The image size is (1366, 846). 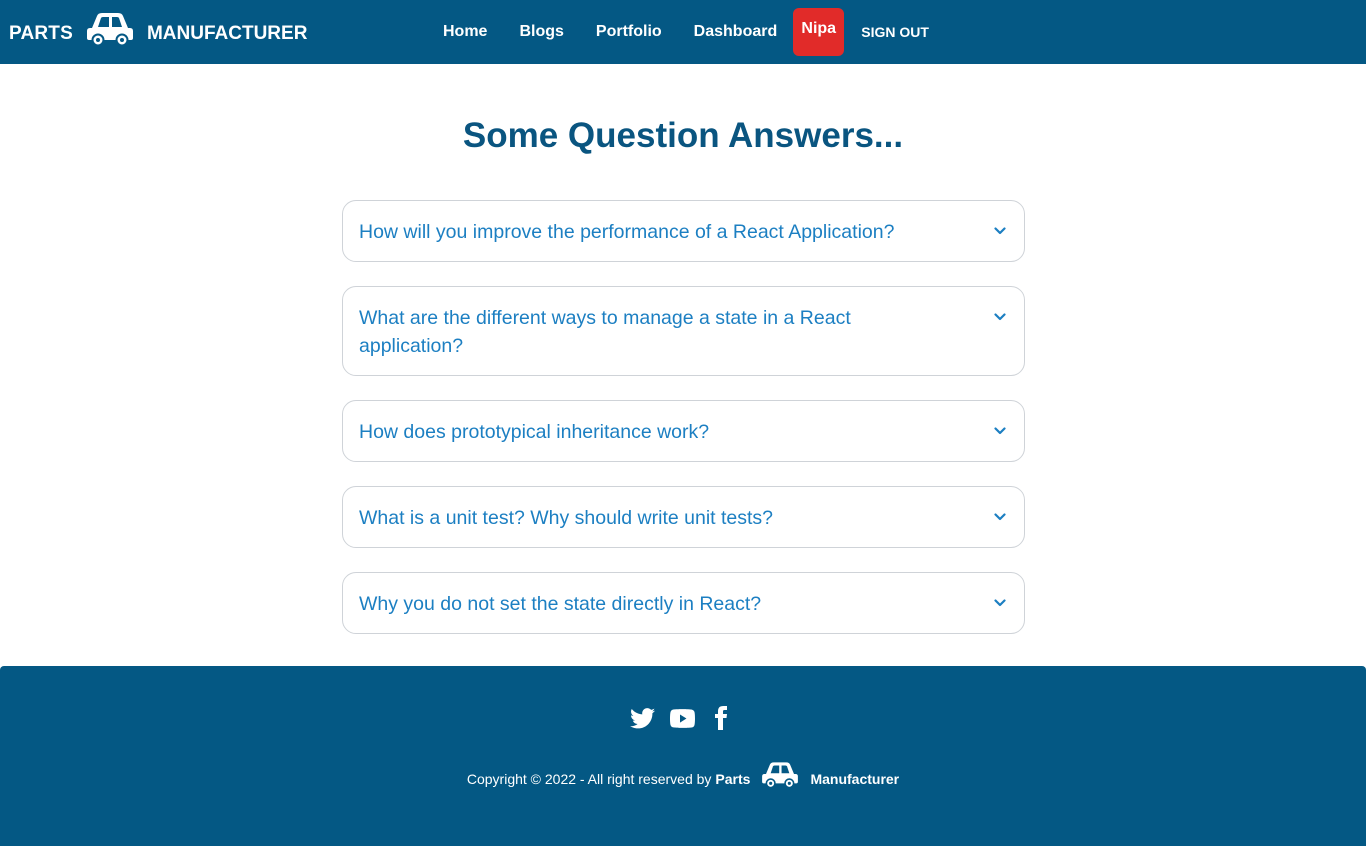 I want to click on nav-portfolio-link: Portfolio, so click(x=629, y=32).